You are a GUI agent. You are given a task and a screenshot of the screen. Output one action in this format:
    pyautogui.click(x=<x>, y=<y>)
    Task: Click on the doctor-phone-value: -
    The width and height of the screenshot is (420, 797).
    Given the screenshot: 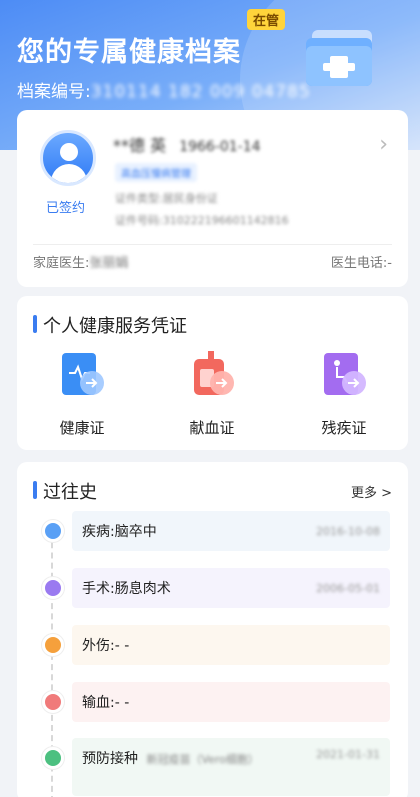 What is the action you would take?
    pyautogui.click(x=389, y=263)
    